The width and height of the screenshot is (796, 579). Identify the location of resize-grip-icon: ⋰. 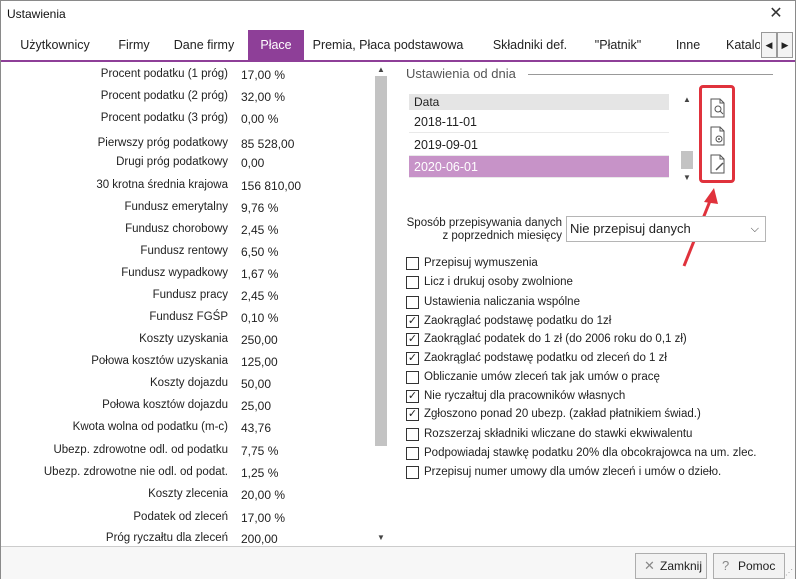
(789, 572).